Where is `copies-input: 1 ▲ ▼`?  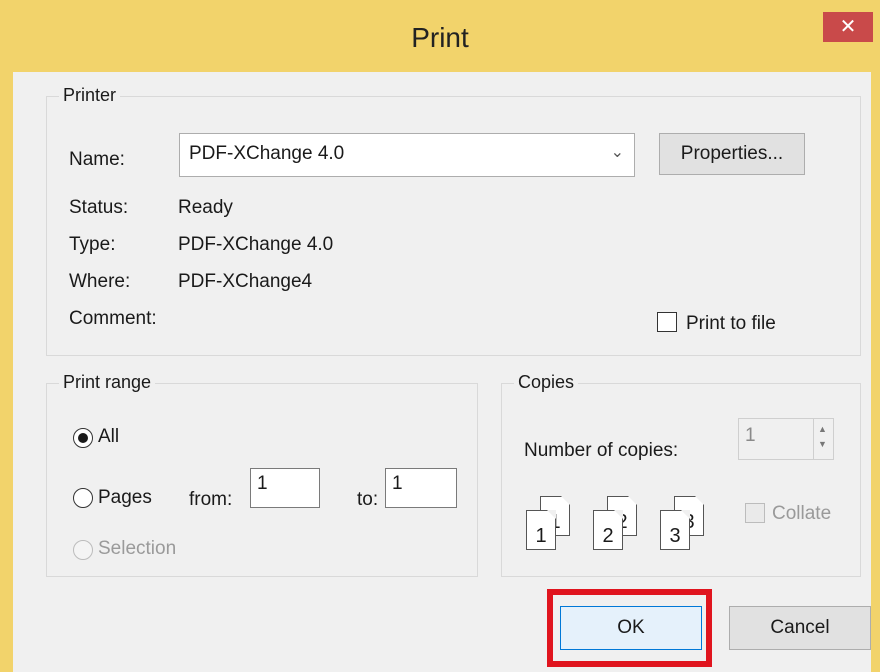
copies-input: 1 ▲ ▼ is located at coordinates (786, 439).